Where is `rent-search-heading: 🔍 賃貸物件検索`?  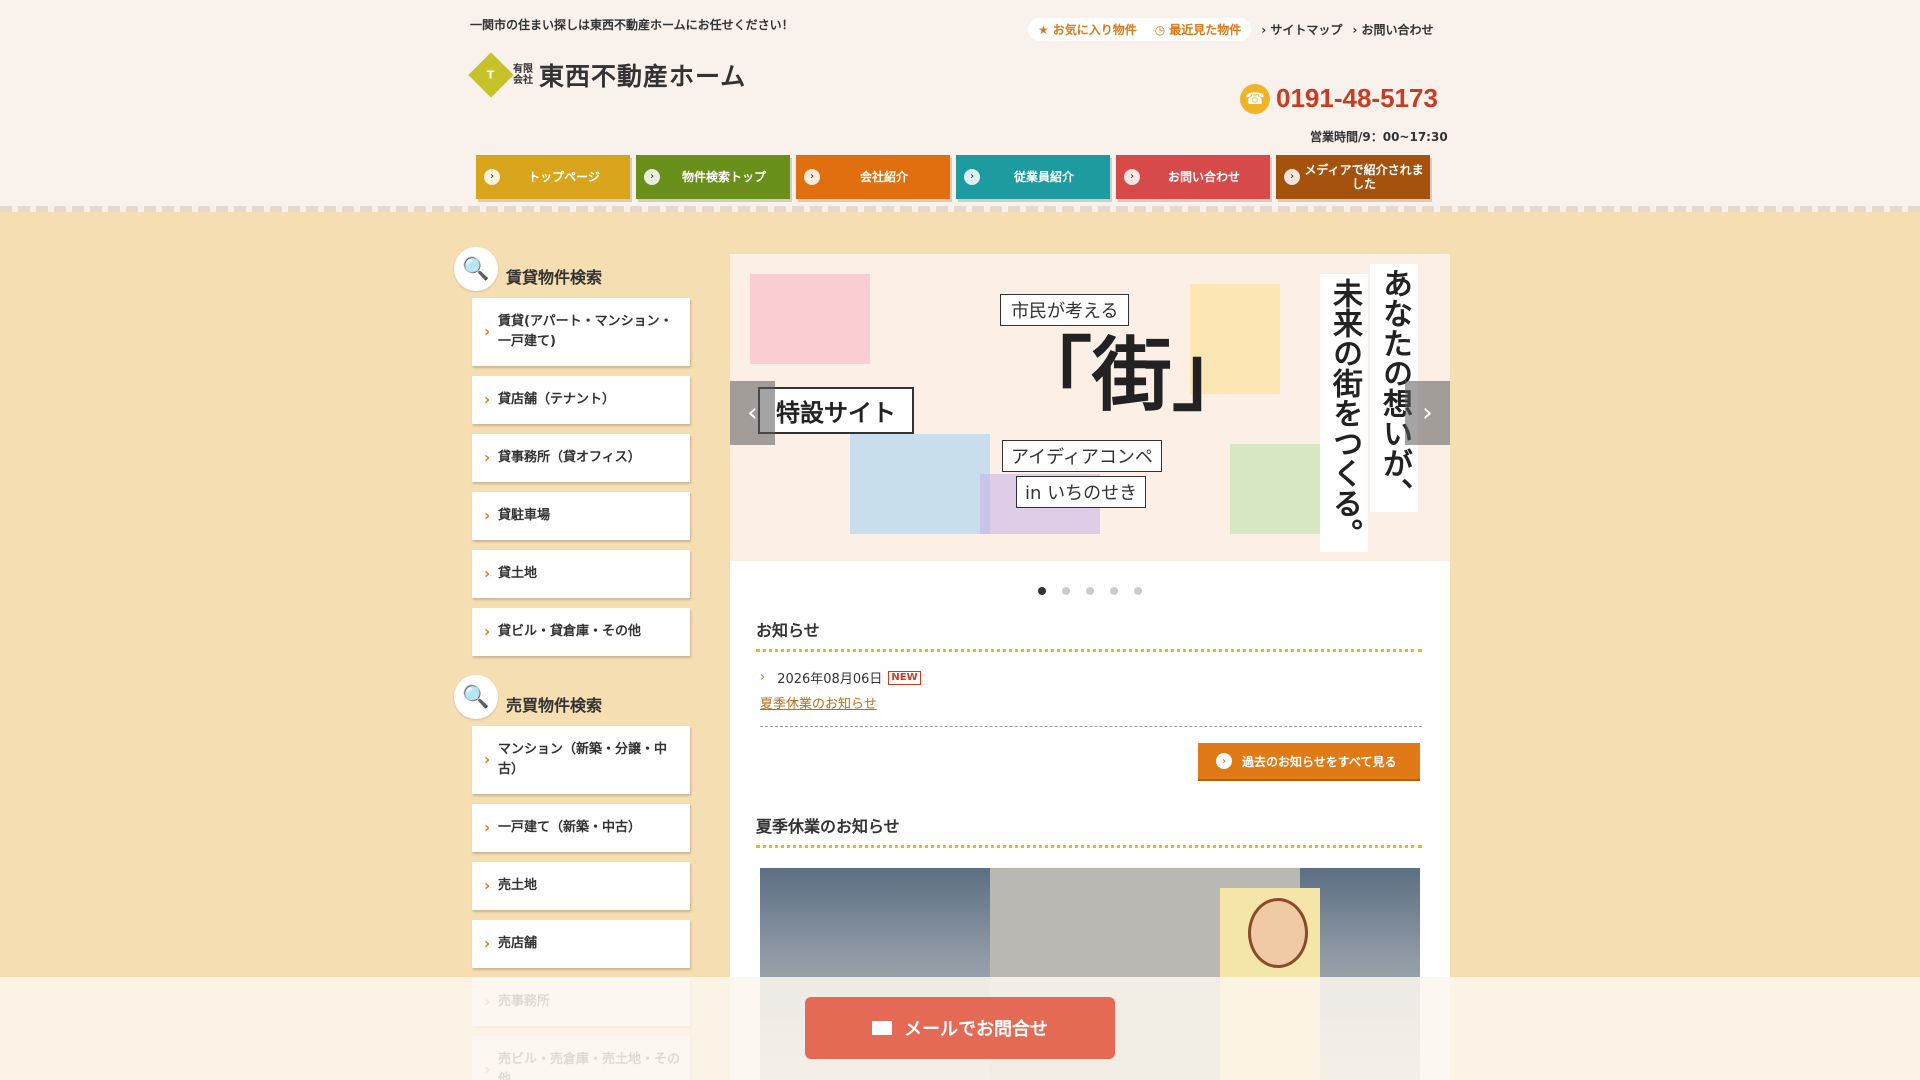 rent-search-heading: 🔍 賃貸物件検索 is located at coordinates (574, 269).